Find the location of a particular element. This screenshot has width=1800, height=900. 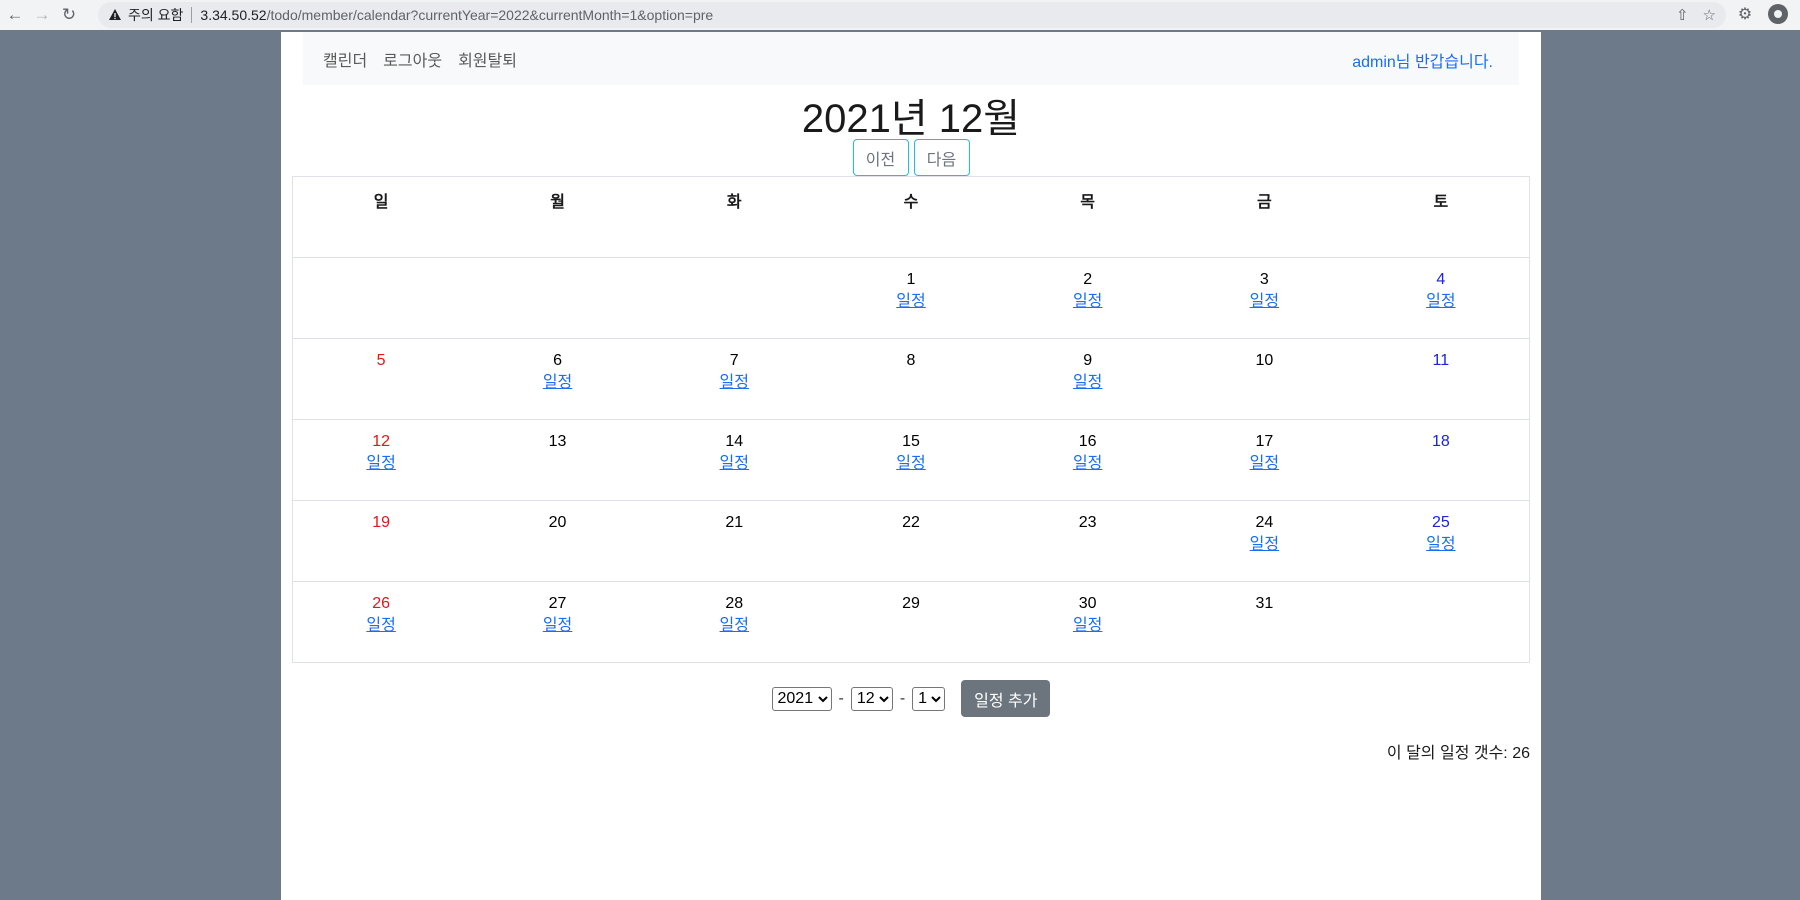

day-number: 1 is located at coordinates (911, 279).